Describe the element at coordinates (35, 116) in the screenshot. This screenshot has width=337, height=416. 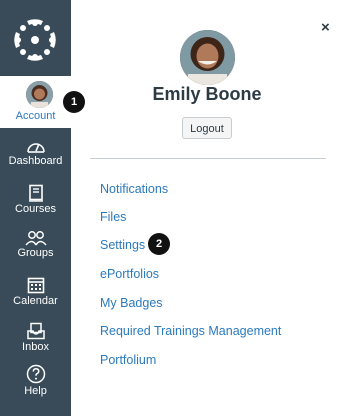
I see `nav-account-label: Account` at that location.